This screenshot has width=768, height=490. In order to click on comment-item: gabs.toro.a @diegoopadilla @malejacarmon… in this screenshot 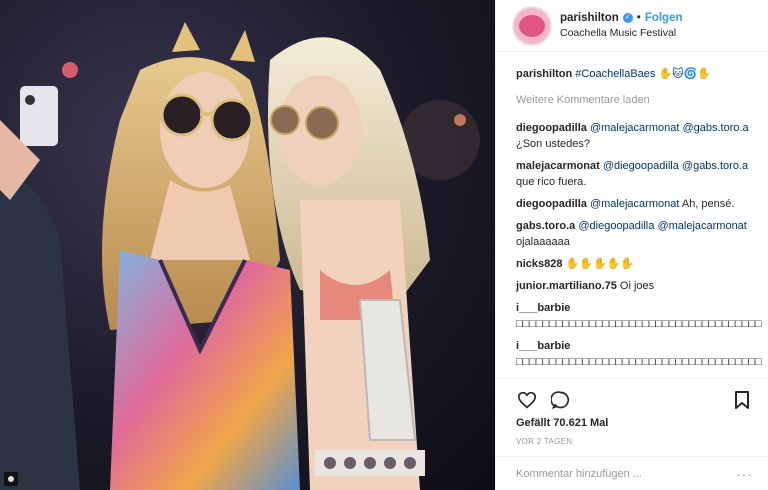, I will do `click(634, 234)`.